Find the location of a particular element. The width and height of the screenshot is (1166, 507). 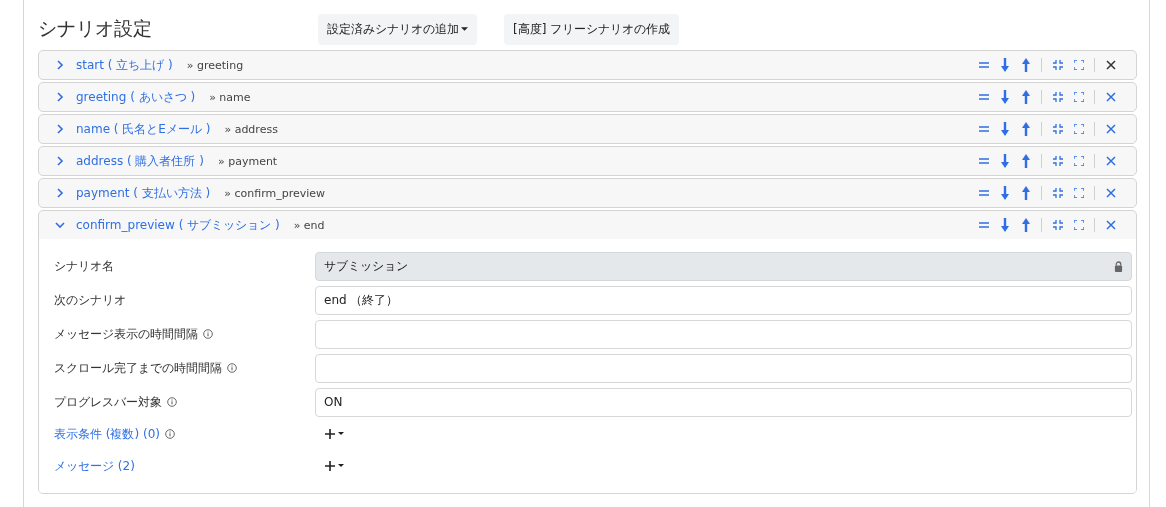

page-title: シナリオ設定 is located at coordinates (95, 28).